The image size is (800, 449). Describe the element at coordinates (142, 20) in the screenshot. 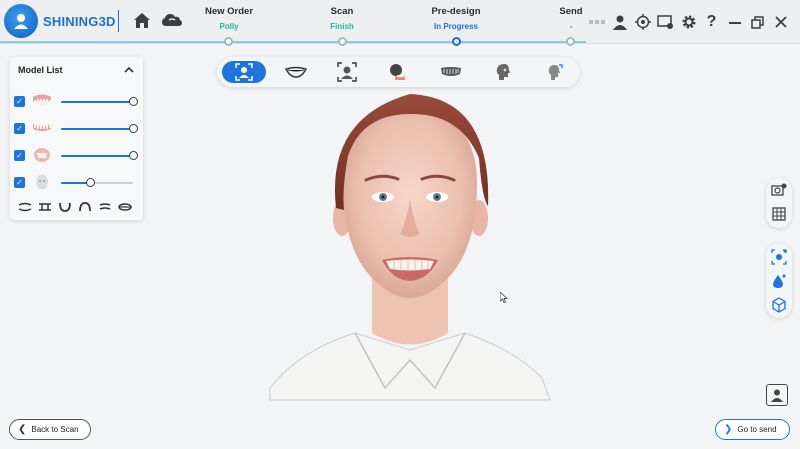

I see `home-icon` at that location.